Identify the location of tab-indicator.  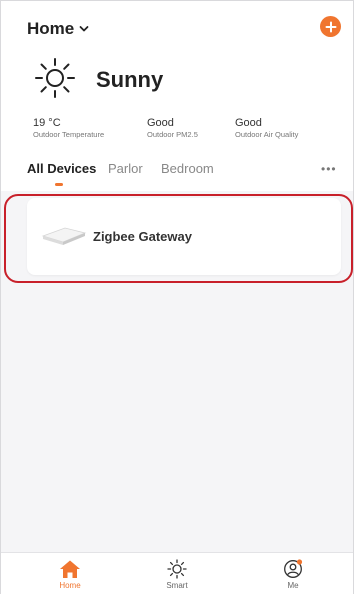
(59, 184).